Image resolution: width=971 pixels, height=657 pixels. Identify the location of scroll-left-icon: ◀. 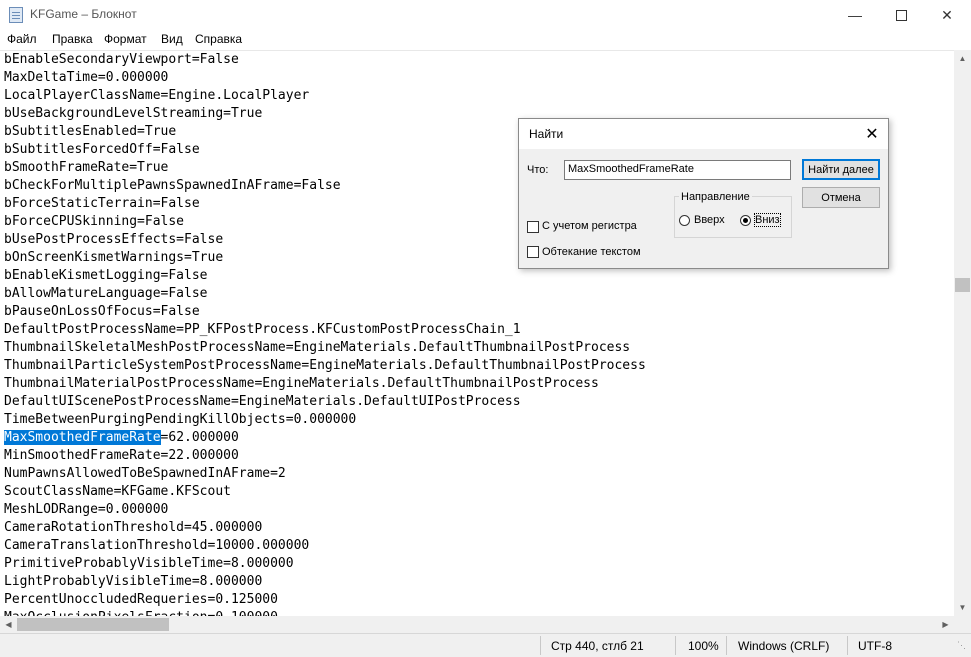
(8, 624).